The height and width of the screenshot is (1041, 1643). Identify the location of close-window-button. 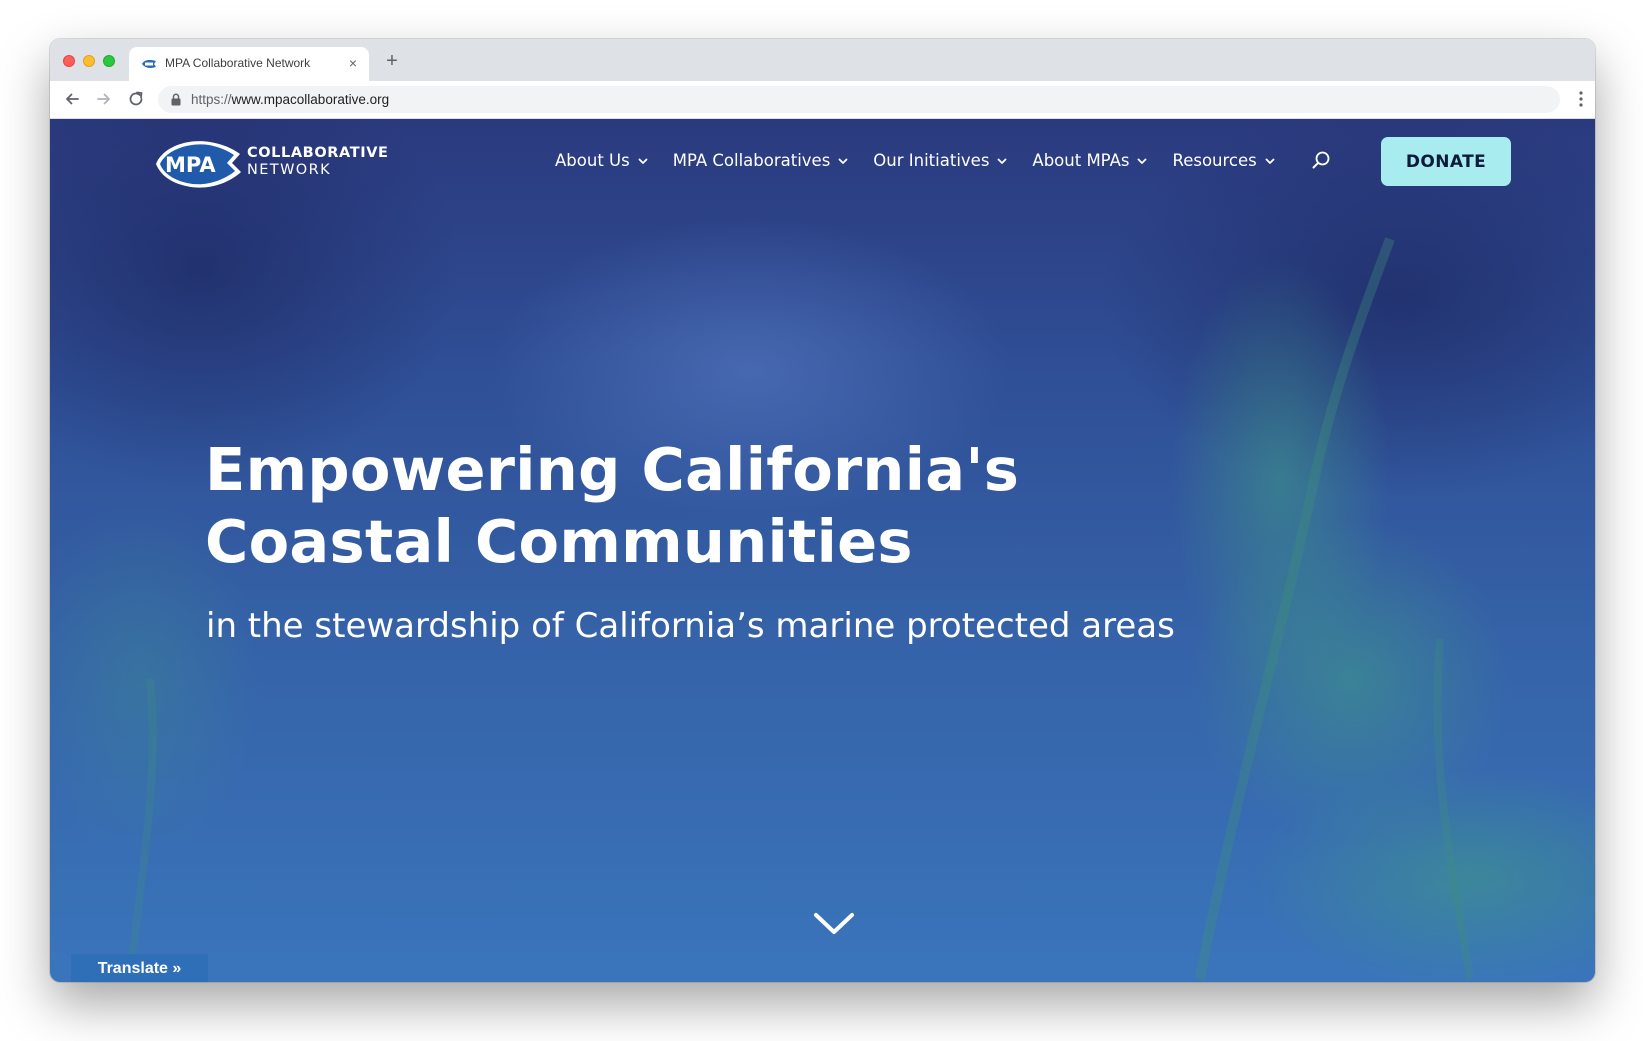
(69, 61).